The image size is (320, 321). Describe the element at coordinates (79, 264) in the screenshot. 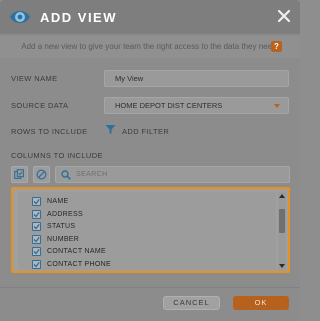

I see `list-item-label: CONTACT PHONE` at that location.